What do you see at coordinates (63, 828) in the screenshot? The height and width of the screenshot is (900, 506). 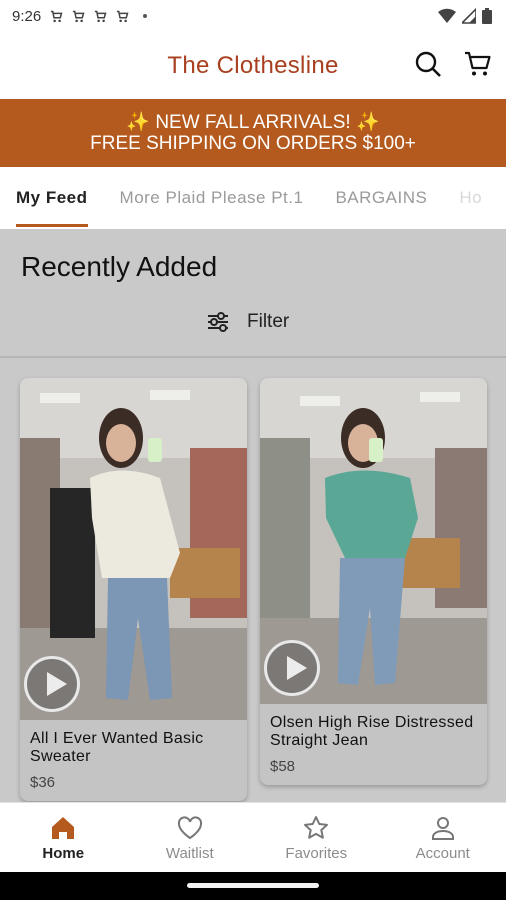 I see `home-icon` at bounding box center [63, 828].